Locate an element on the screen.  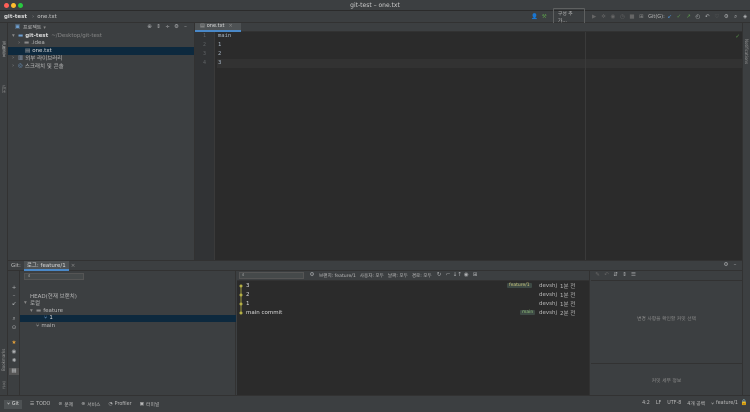
rollback-icon: ↶ is located at coordinates (707, 17).